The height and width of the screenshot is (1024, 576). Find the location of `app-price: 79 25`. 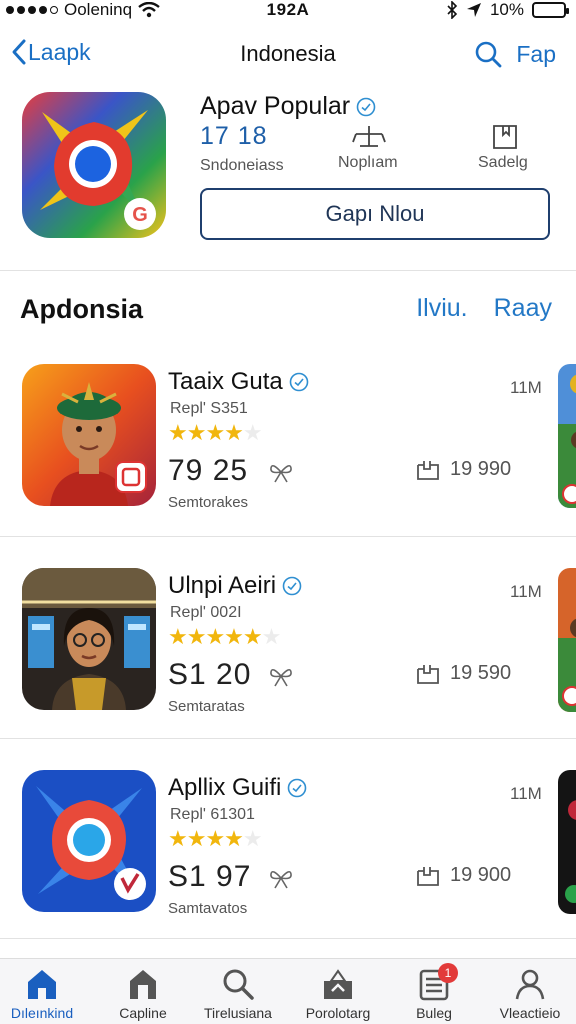

app-price: 79 25 is located at coordinates (208, 470).